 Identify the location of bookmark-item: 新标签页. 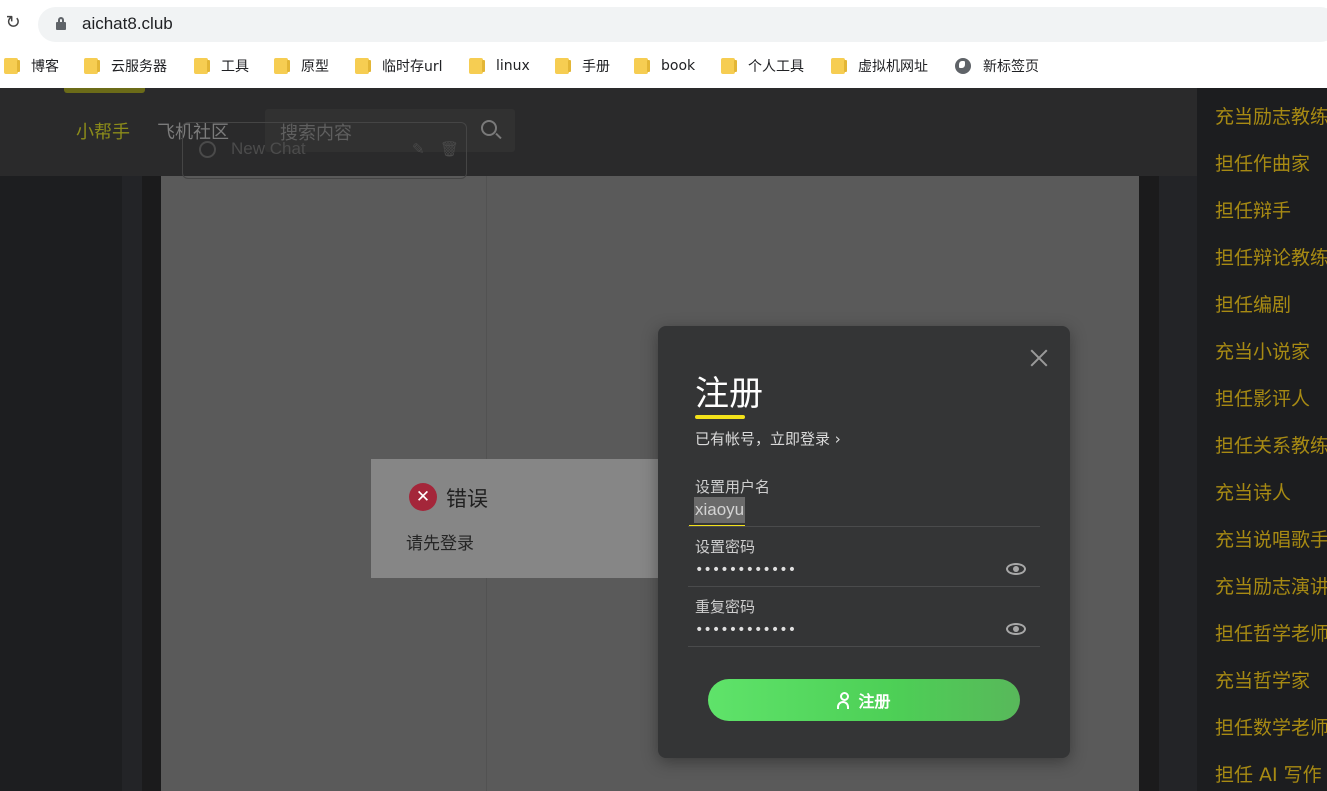
(997, 66).